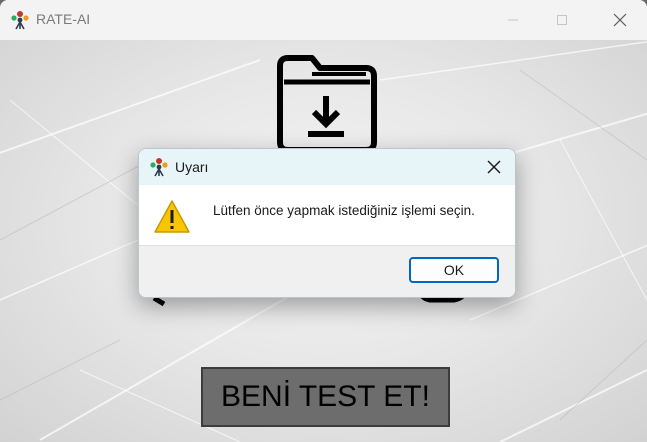 This screenshot has height=442, width=647. What do you see at coordinates (327, 271) in the screenshot?
I see `dialog-footer: OK` at bounding box center [327, 271].